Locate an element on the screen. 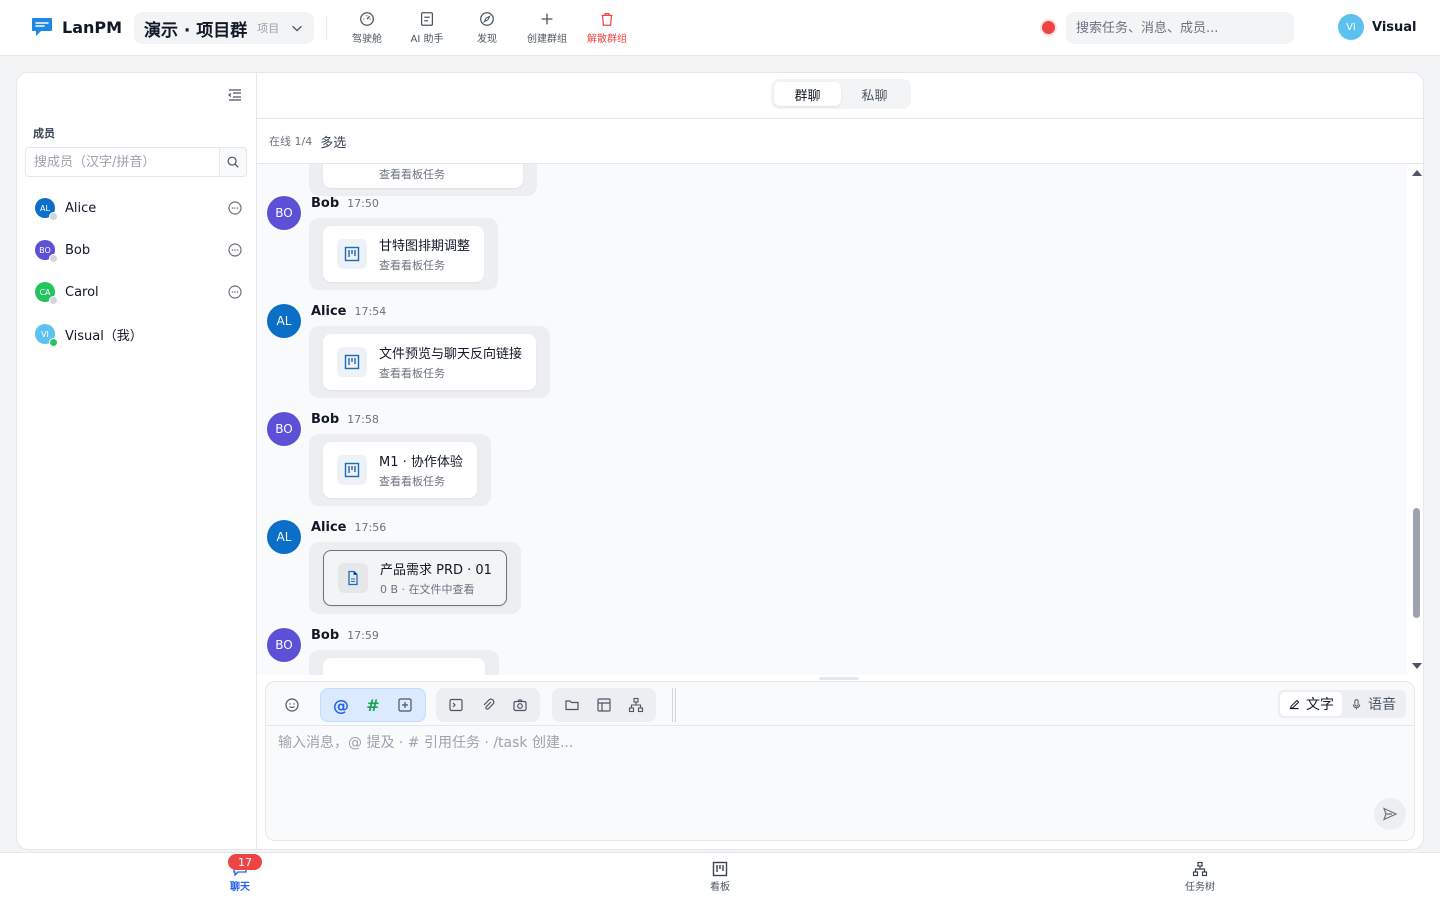  mode-text-label: 文字 is located at coordinates (1320, 705).